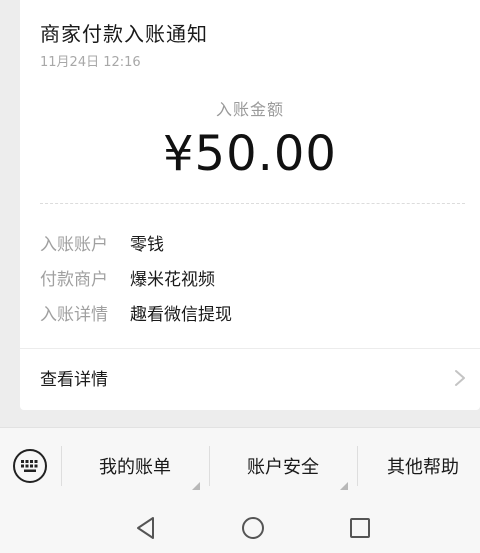  Describe the element at coordinates (74, 244) in the screenshot. I see `detail-key: 入账账户` at that location.